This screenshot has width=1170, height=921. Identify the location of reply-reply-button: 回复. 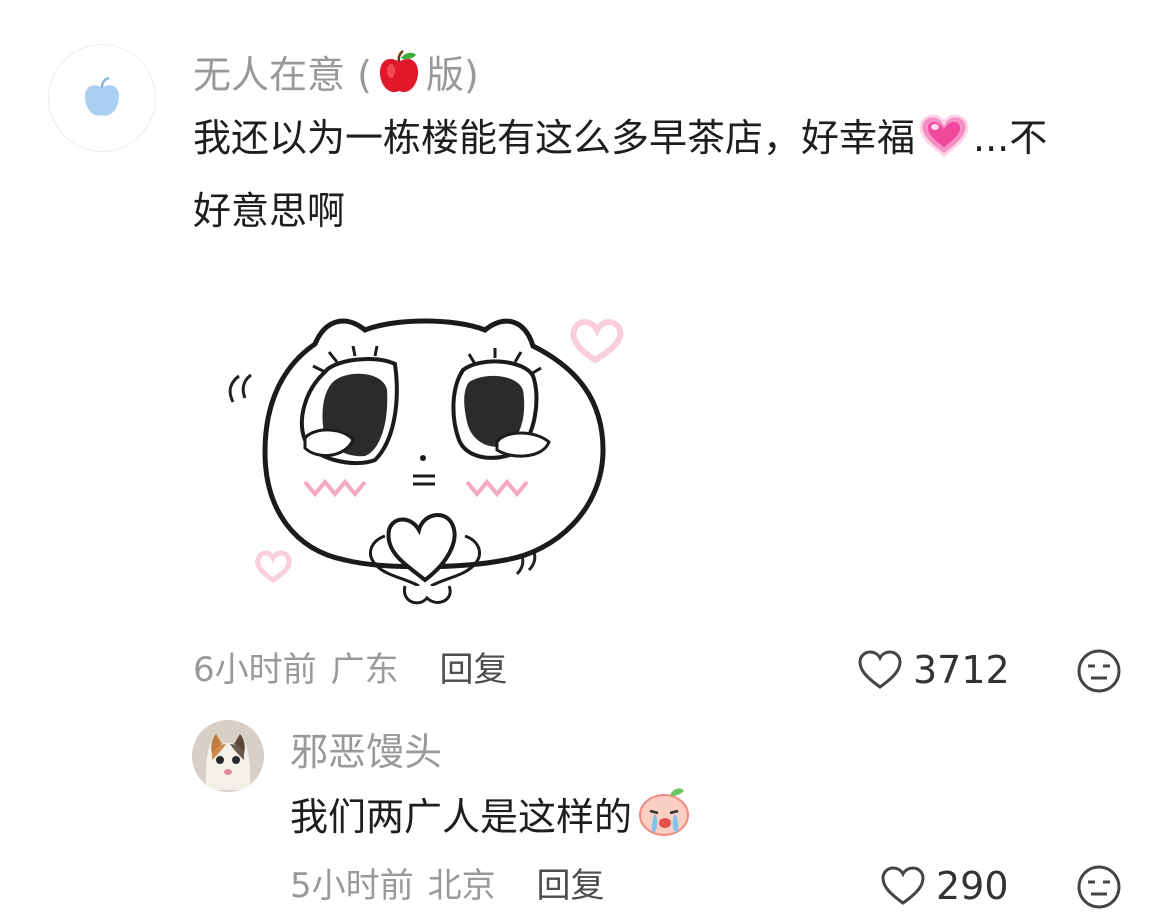
(570, 886).